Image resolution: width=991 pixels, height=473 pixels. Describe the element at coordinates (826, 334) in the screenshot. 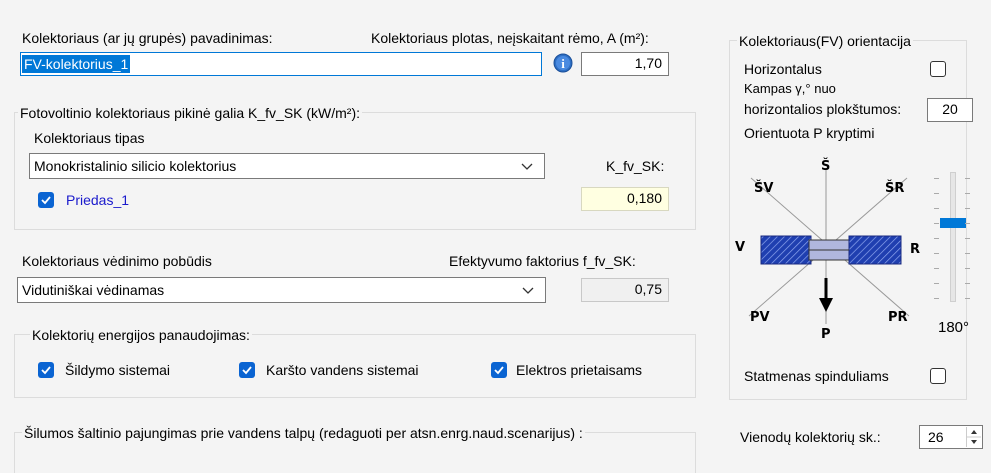

I see `compass-label-s: P` at that location.